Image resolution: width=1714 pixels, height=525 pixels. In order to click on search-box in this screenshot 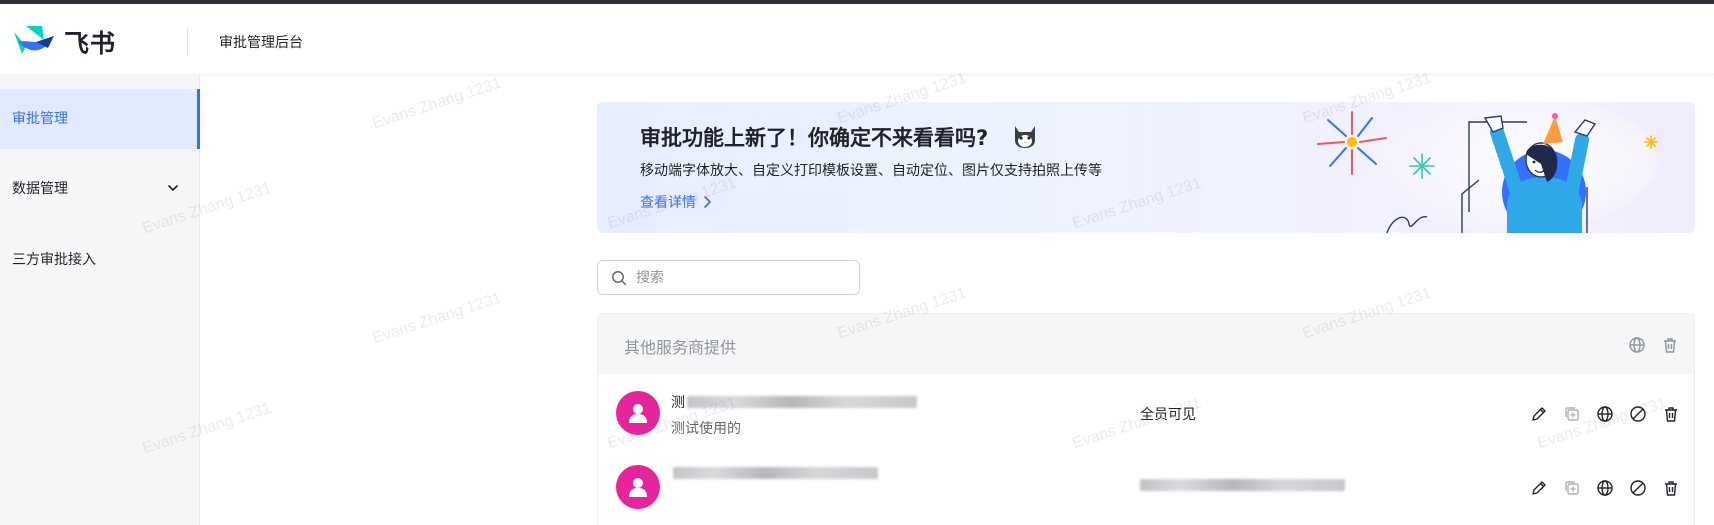, I will do `click(728, 277)`.